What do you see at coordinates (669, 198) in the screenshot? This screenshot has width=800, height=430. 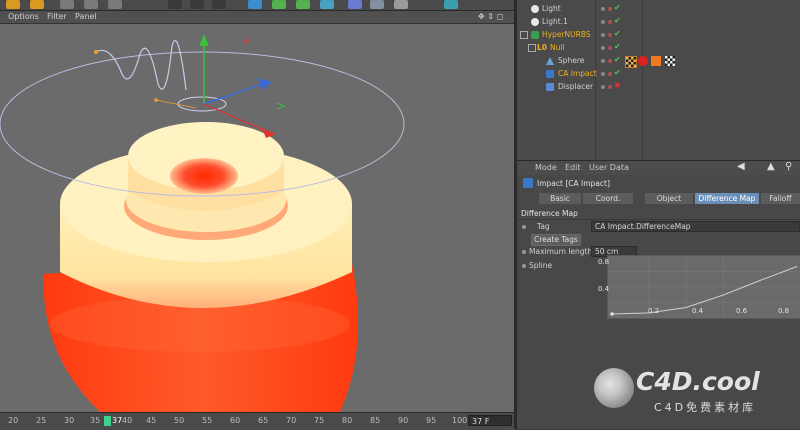 I see `tab-object: Object` at bounding box center [669, 198].